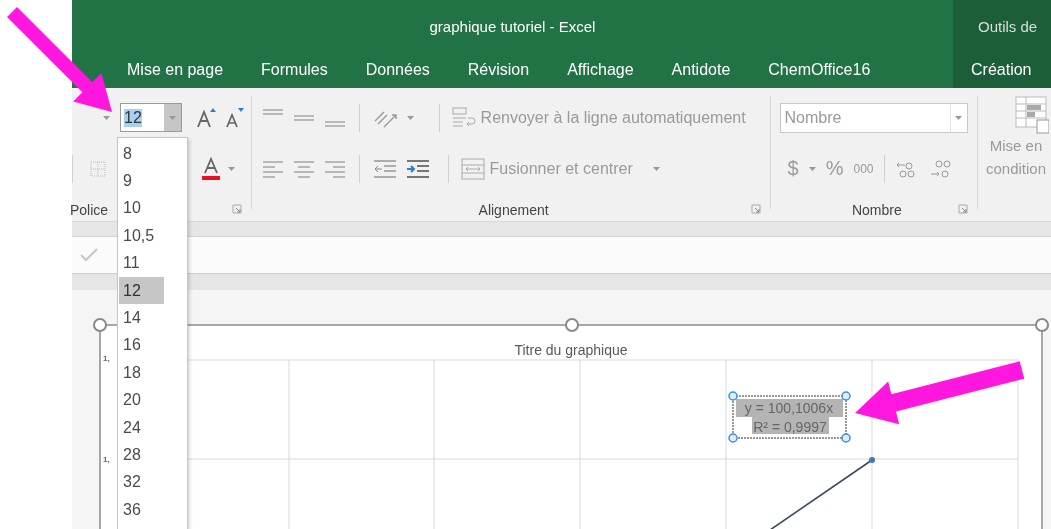  Describe the element at coordinates (701, 70) in the screenshot. I see `ribbon-tab: Antidote` at that location.